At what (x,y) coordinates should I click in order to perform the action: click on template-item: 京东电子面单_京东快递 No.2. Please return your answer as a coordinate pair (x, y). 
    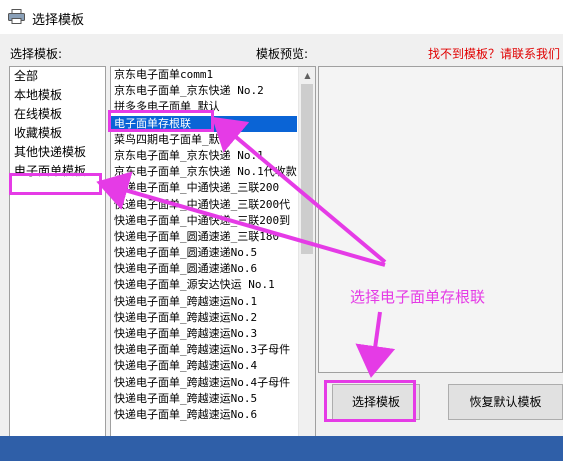
    Looking at the image, I should click on (204, 91).